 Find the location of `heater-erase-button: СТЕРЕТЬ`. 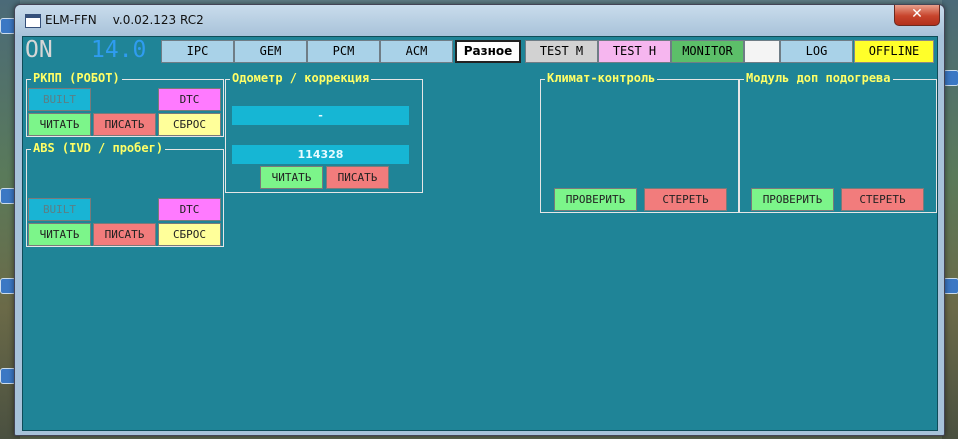

heater-erase-button: СТЕРЕТЬ is located at coordinates (882, 199).